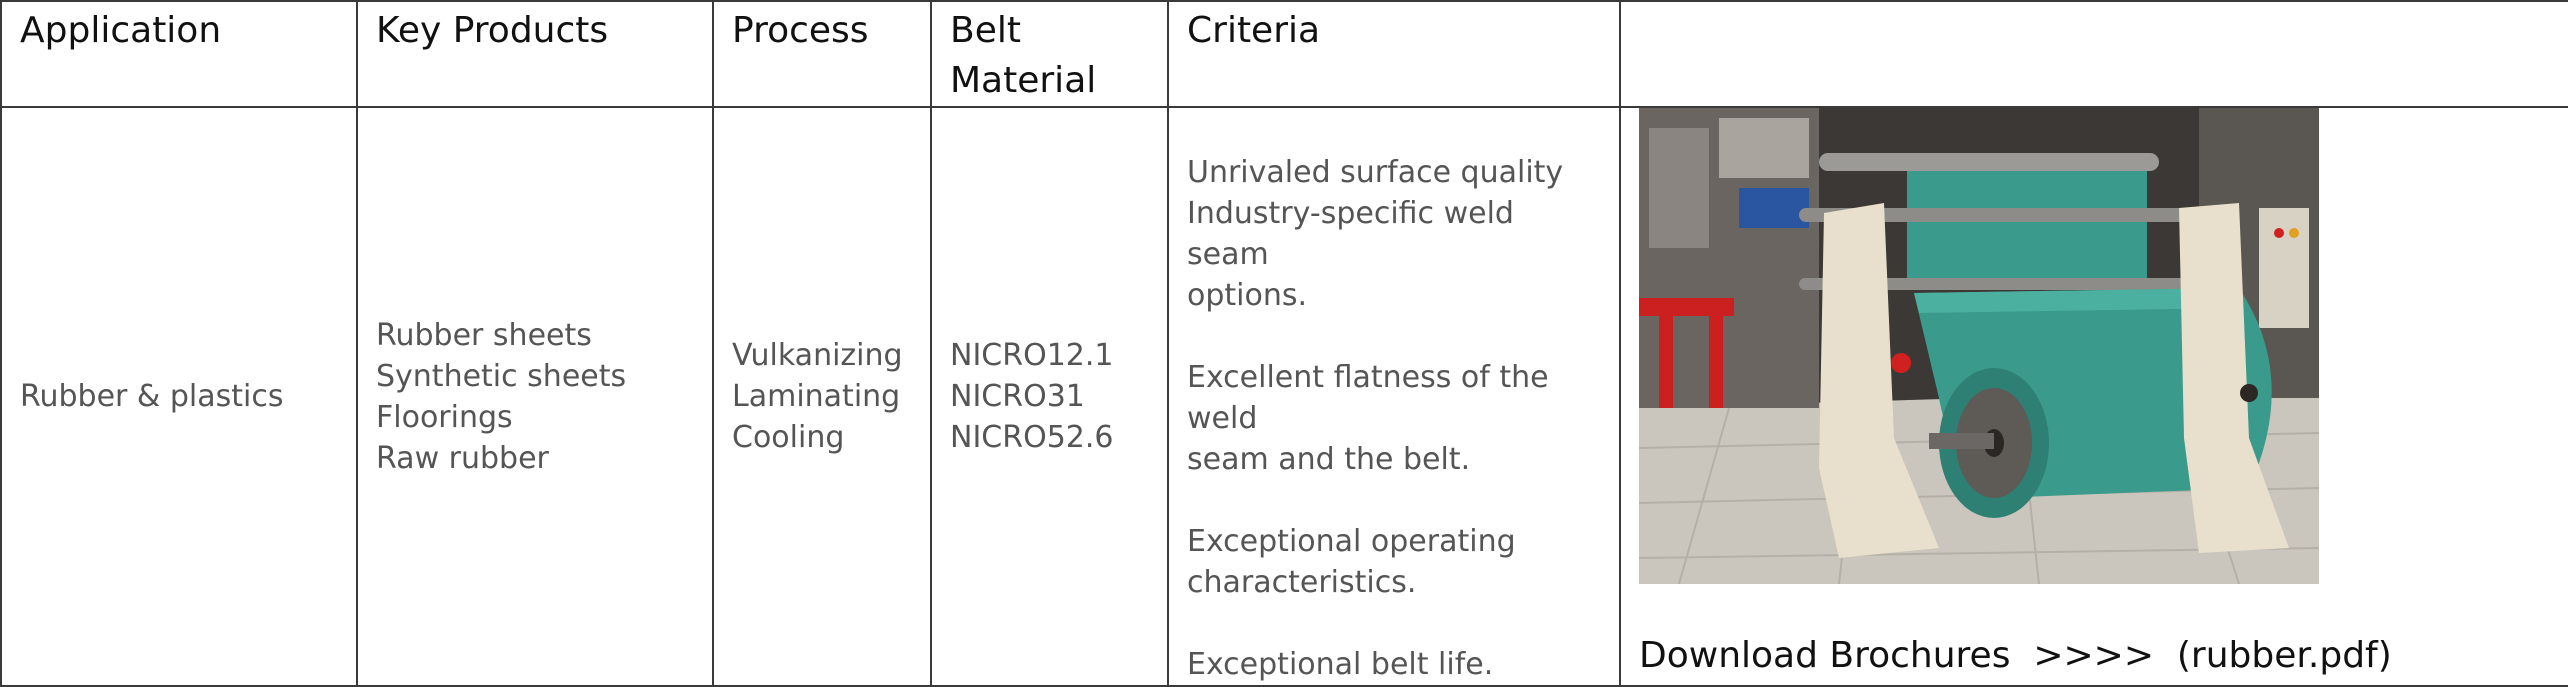 The height and width of the screenshot is (687, 2568). What do you see at coordinates (1247, 295) in the screenshot?
I see `criteria-text: options.` at bounding box center [1247, 295].